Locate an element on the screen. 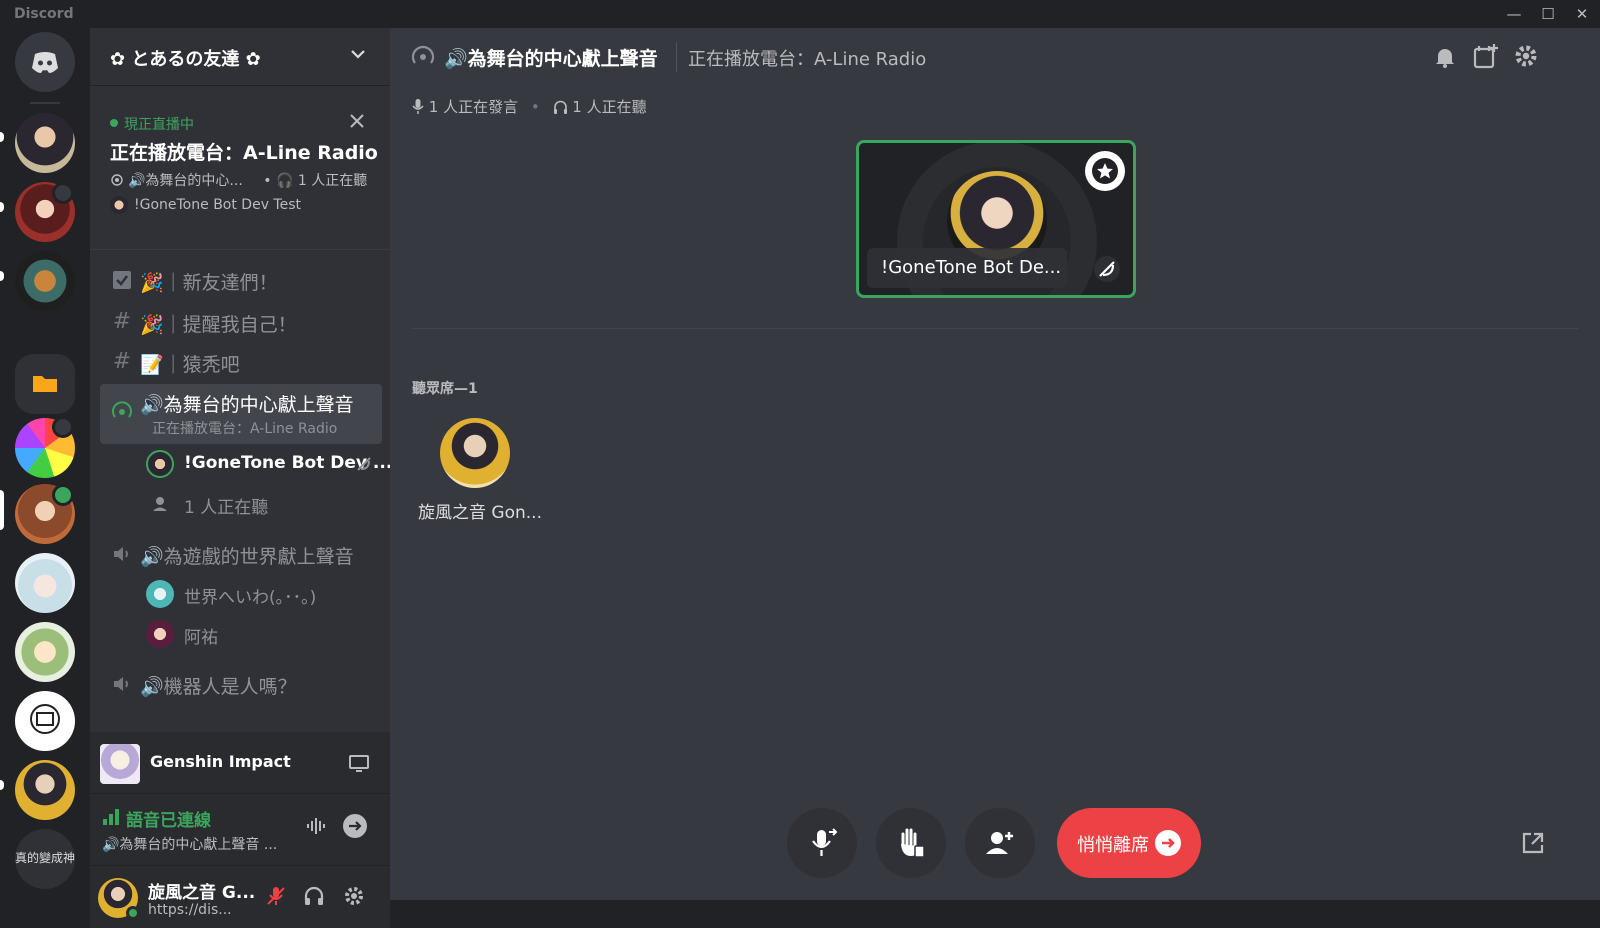  rules-channel-icon is located at coordinates (122, 280).